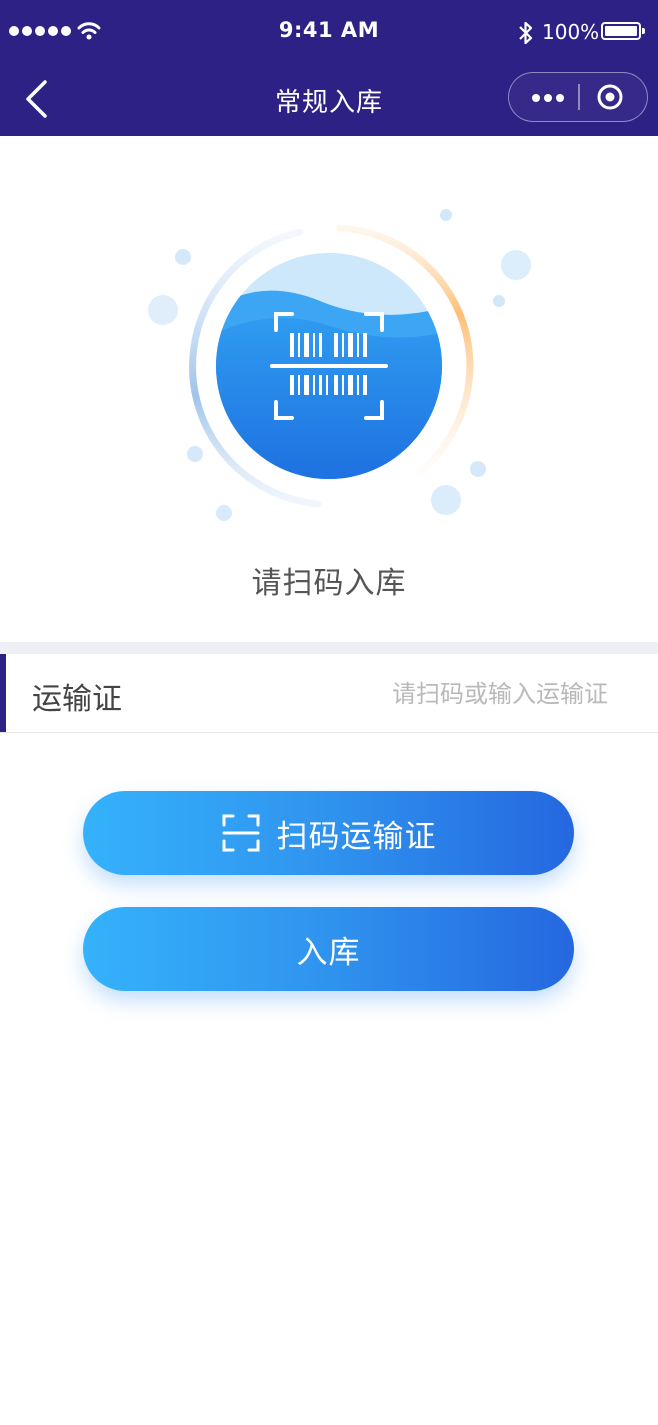 The image size is (658, 1425). Describe the element at coordinates (610, 97) in the screenshot. I see `close-mini-program-button` at that location.